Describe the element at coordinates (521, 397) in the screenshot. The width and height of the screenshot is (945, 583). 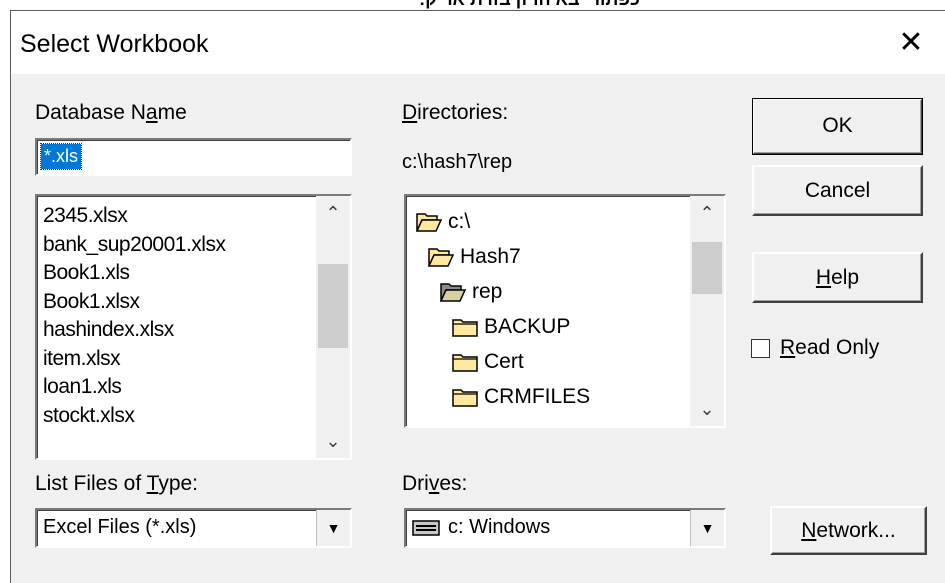
I see `directory-item-crmfiles: CRMFILES` at that location.